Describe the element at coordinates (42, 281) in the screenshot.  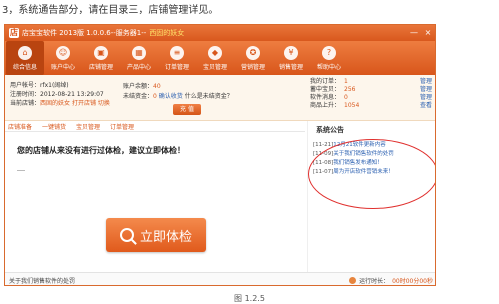
I see `status-message: 关于我们销售软件的处罚` at that location.